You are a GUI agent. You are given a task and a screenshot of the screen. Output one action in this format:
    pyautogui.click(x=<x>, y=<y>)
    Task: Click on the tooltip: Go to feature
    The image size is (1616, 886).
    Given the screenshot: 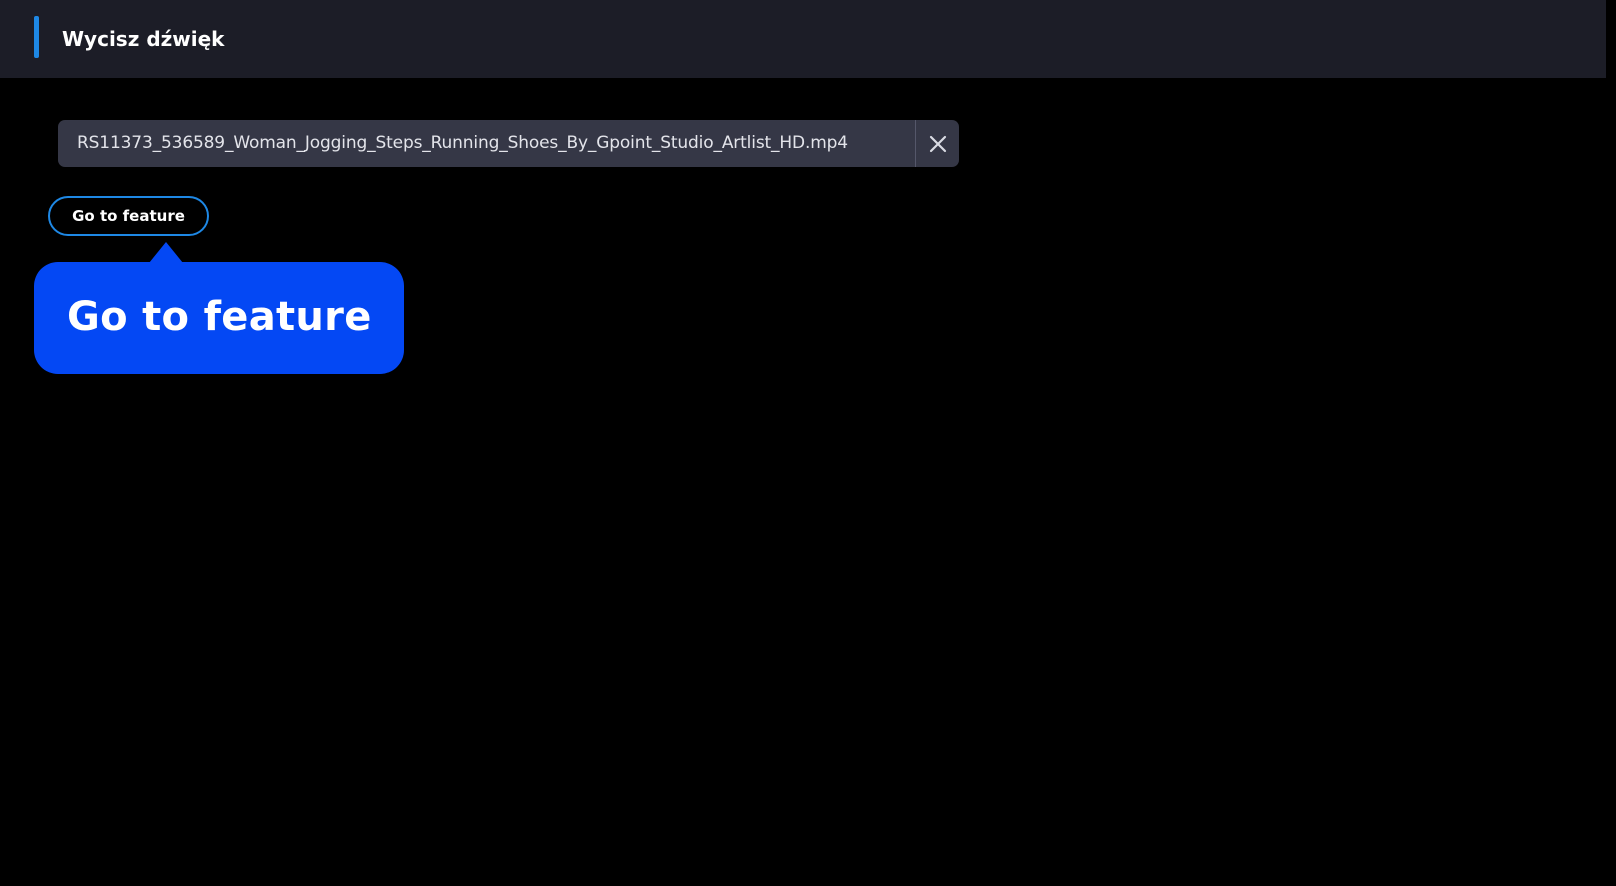 What is the action you would take?
    pyautogui.click(x=219, y=308)
    